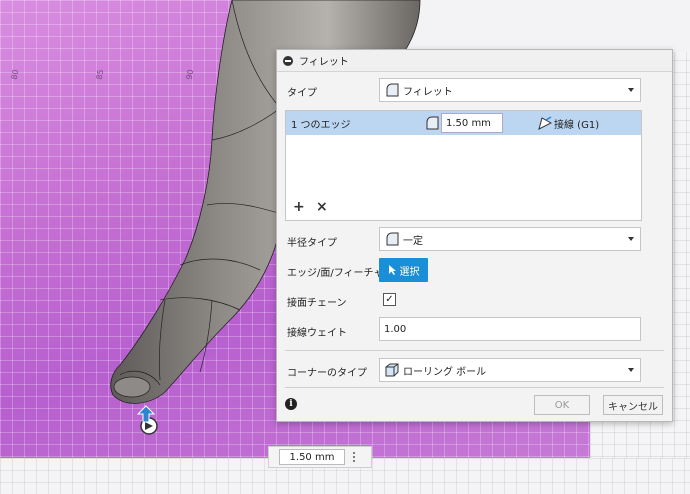  I want to click on checkmark-icon: ✓, so click(389, 299).